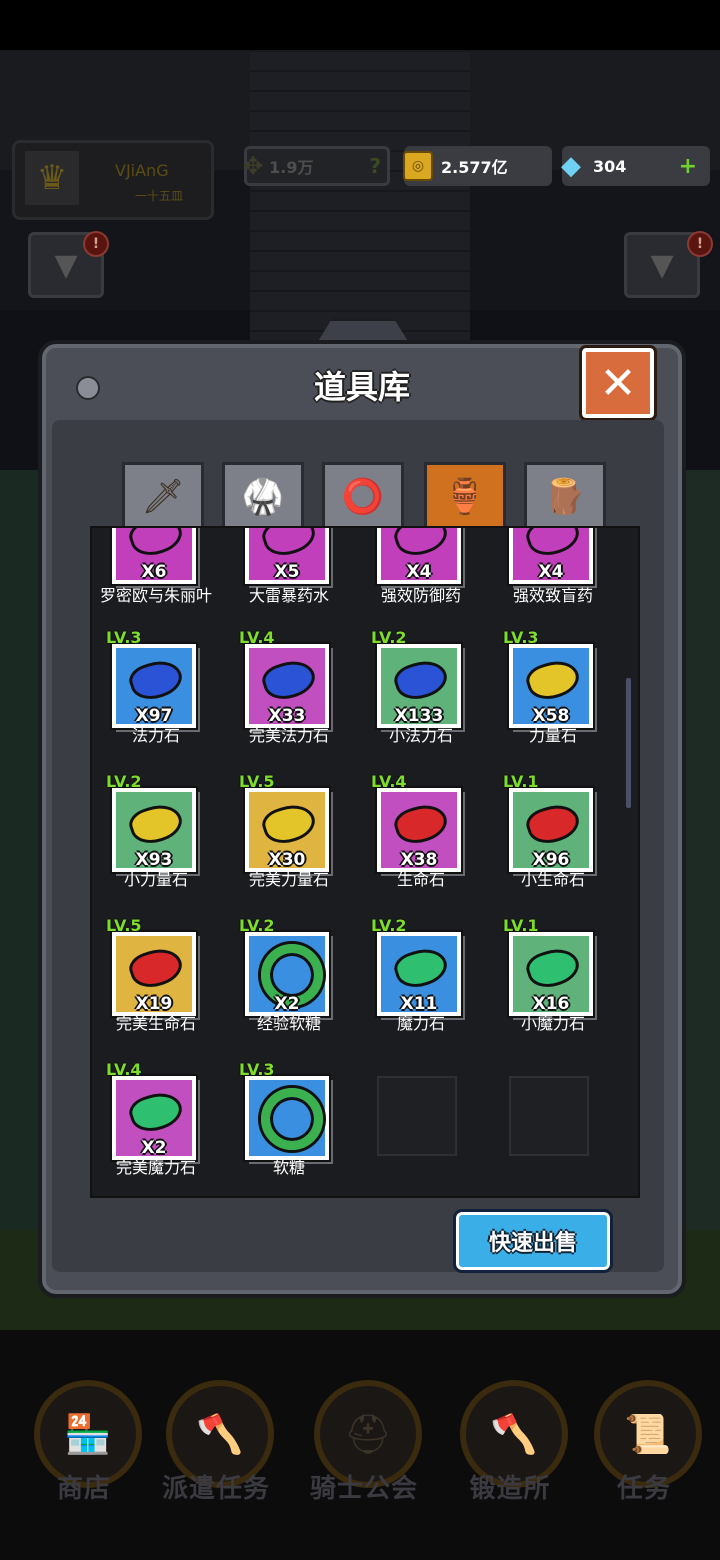 This screenshot has width=720, height=1560. Describe the element at coordinates (287, 830) in the screenshot. I see `item-frame: X30` at that location.